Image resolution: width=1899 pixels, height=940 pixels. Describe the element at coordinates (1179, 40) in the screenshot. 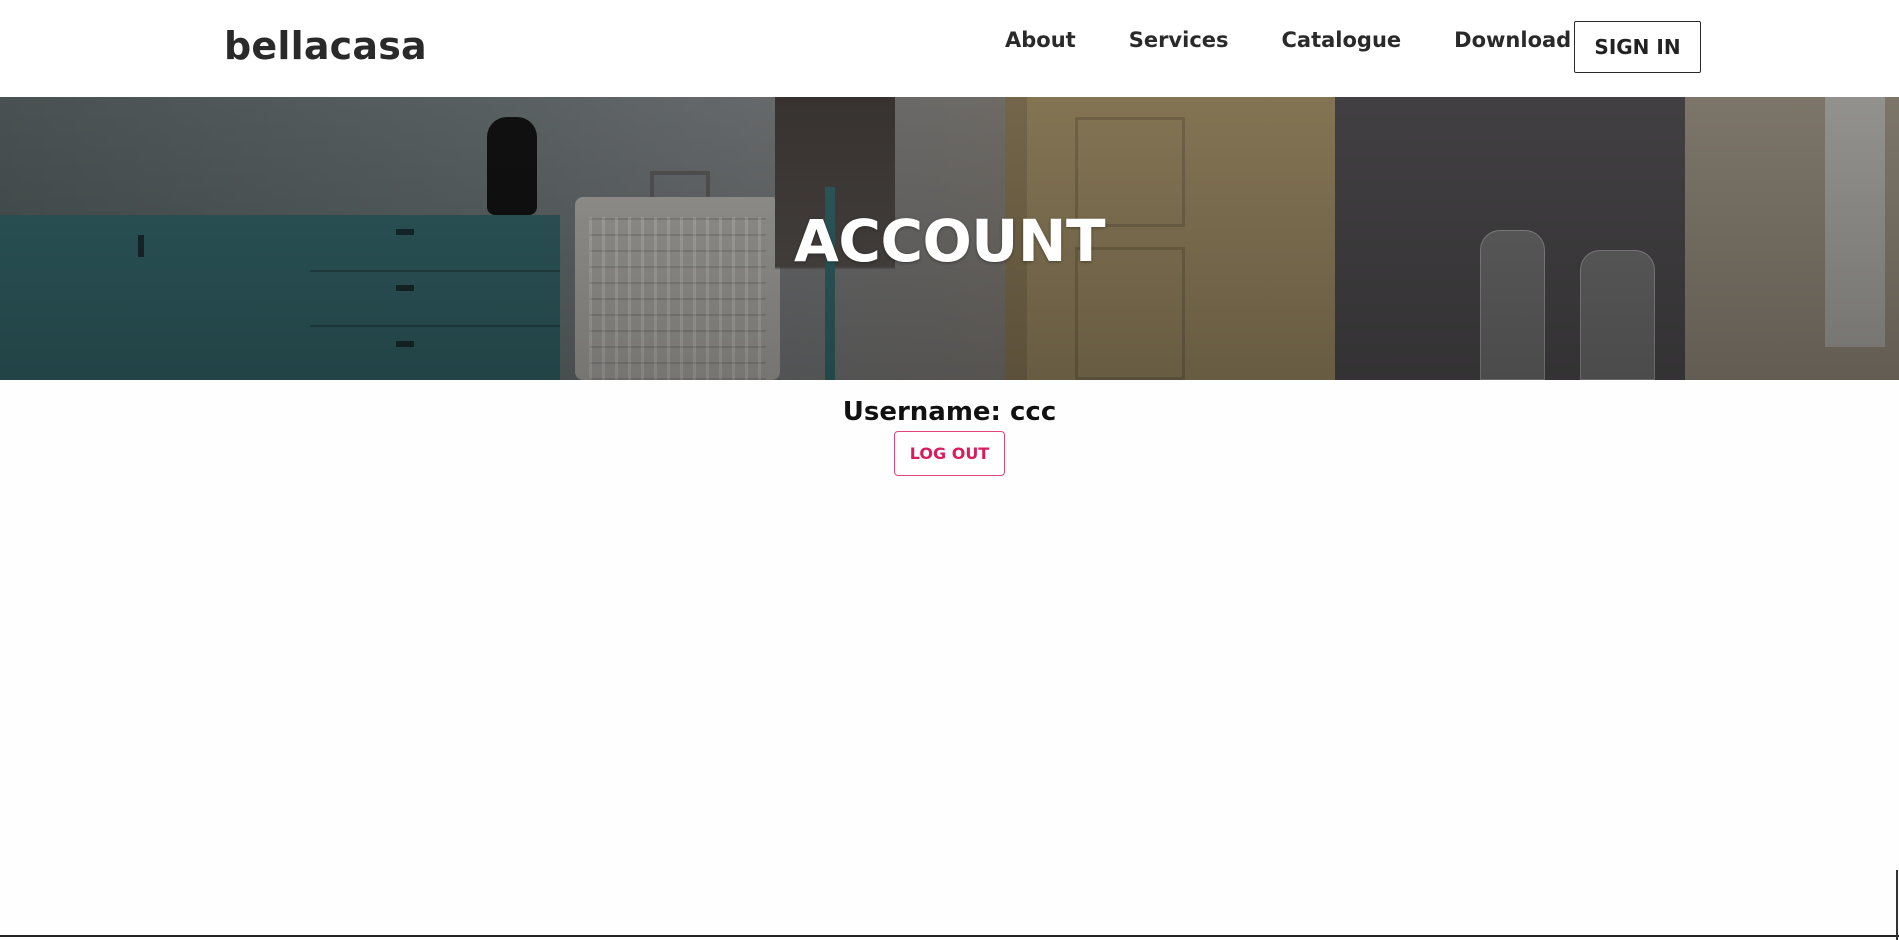

I see `nav-link-services: Services` at that location.